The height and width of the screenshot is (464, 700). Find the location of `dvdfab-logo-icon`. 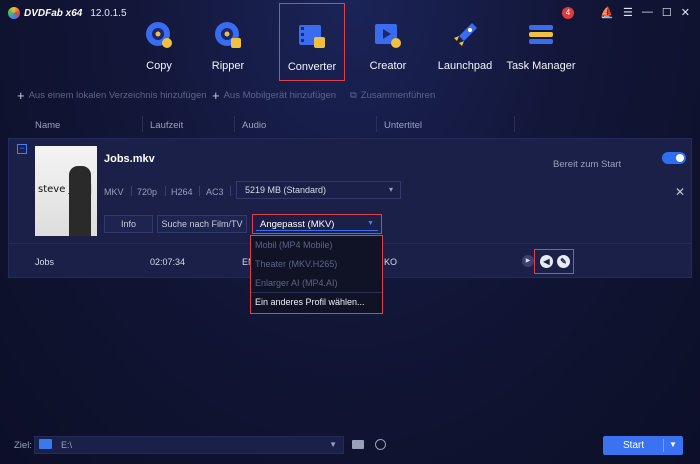

dvdfab-logo-icon is located at coordinates (14, 13).